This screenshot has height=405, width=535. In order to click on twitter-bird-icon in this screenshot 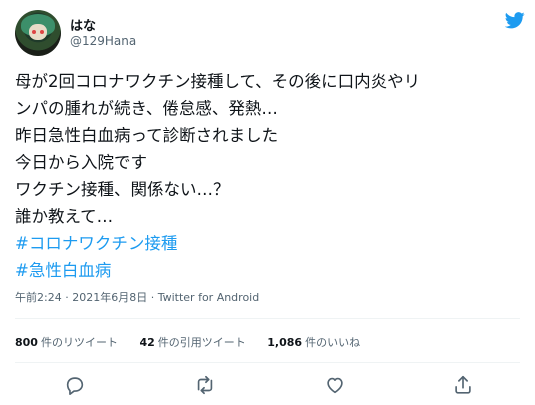, I will do `click(515, 20)`.